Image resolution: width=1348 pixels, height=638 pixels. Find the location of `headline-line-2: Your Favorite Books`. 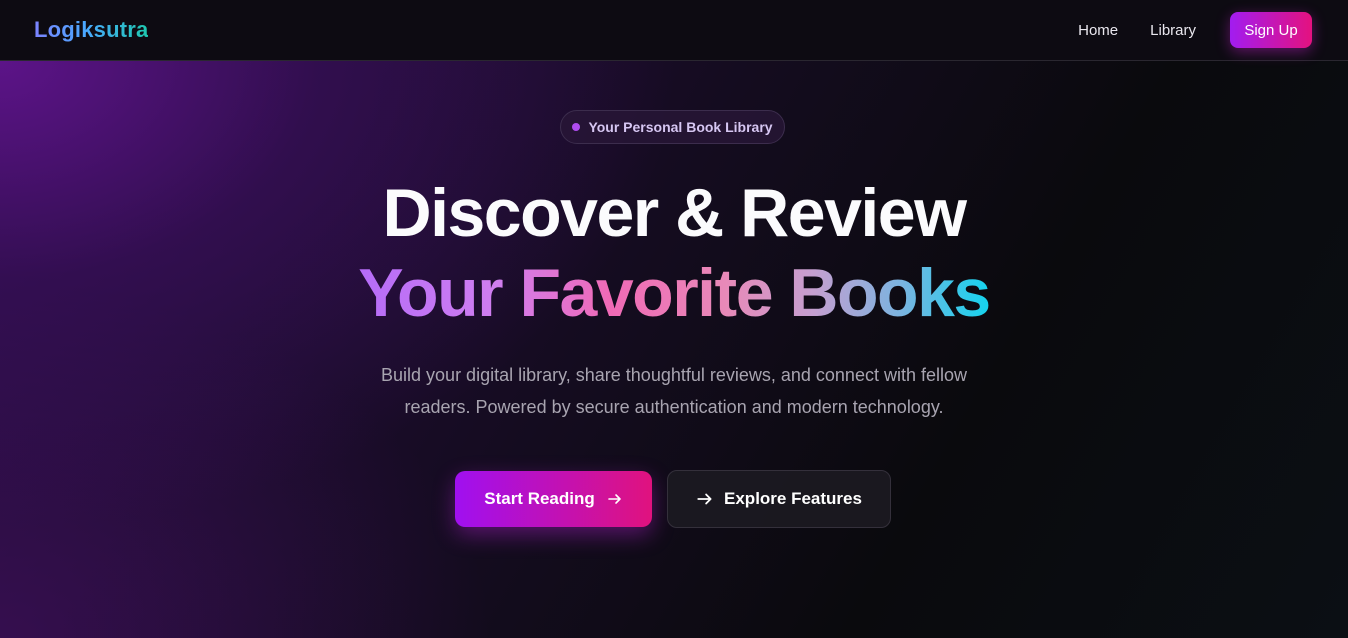

headline-line-2: Your Favorite Books is located at coordinates (674, 293).